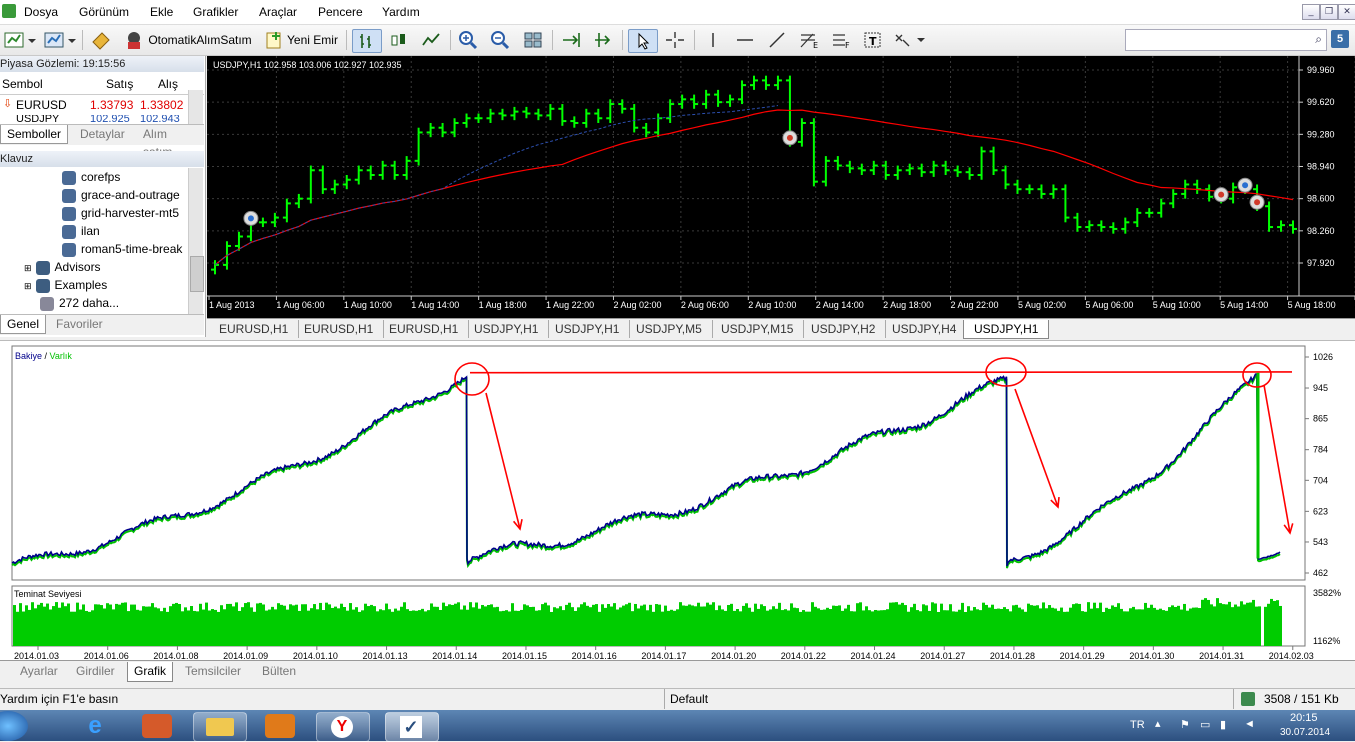 The width and height of the screenshot is (1355, 742). Describe the element at coordinates (102, 134) in the screenshot. I see `tab-details: Detaylar` at that location.